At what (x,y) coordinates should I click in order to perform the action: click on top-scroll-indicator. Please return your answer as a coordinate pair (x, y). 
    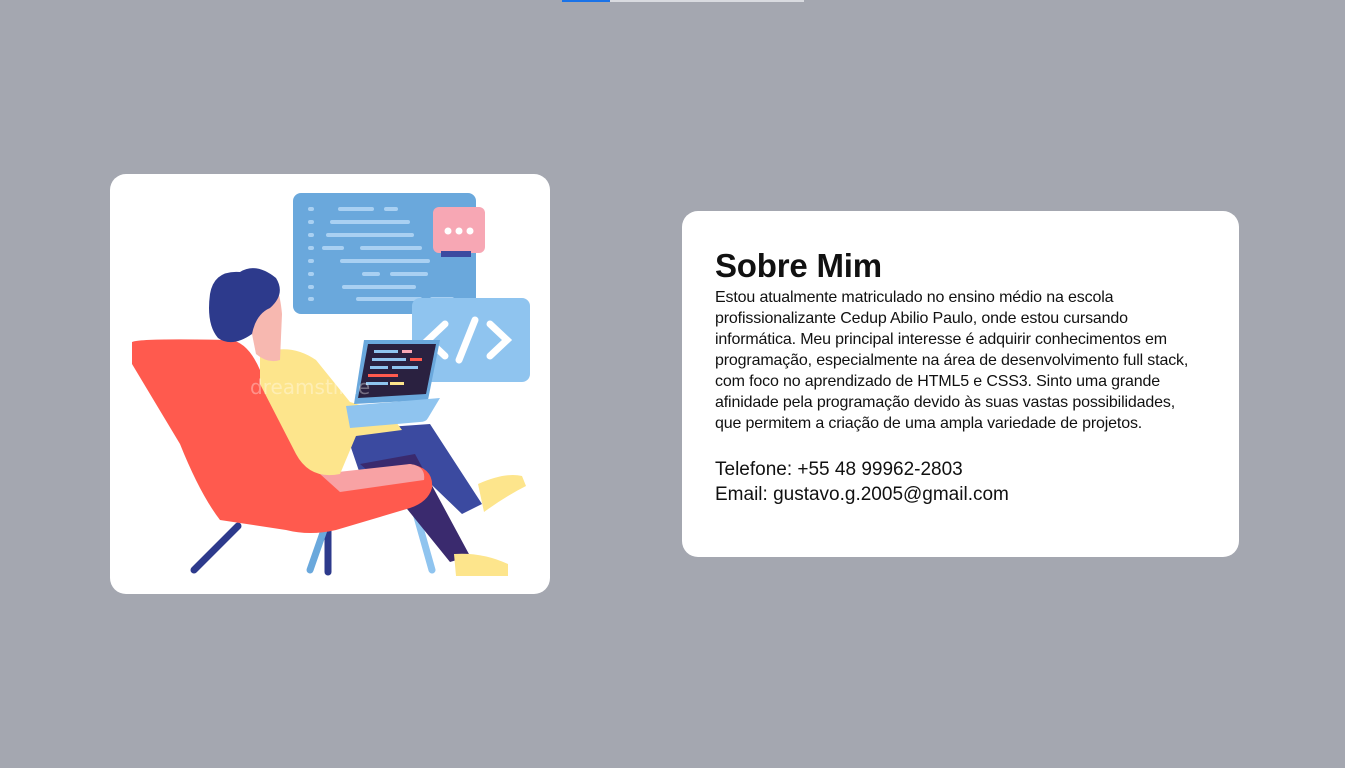
    Looking at the image, I should click on (683, 1).